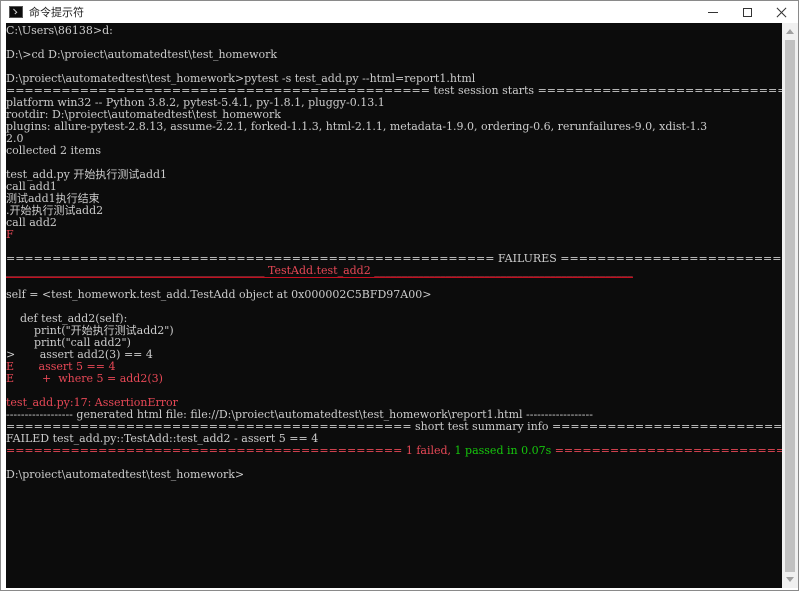  What do you see at coordinates (84, 378) in the screenshot?
I see `error-line: E + where 5 = add2(3)` at bounding box center [84, 378].